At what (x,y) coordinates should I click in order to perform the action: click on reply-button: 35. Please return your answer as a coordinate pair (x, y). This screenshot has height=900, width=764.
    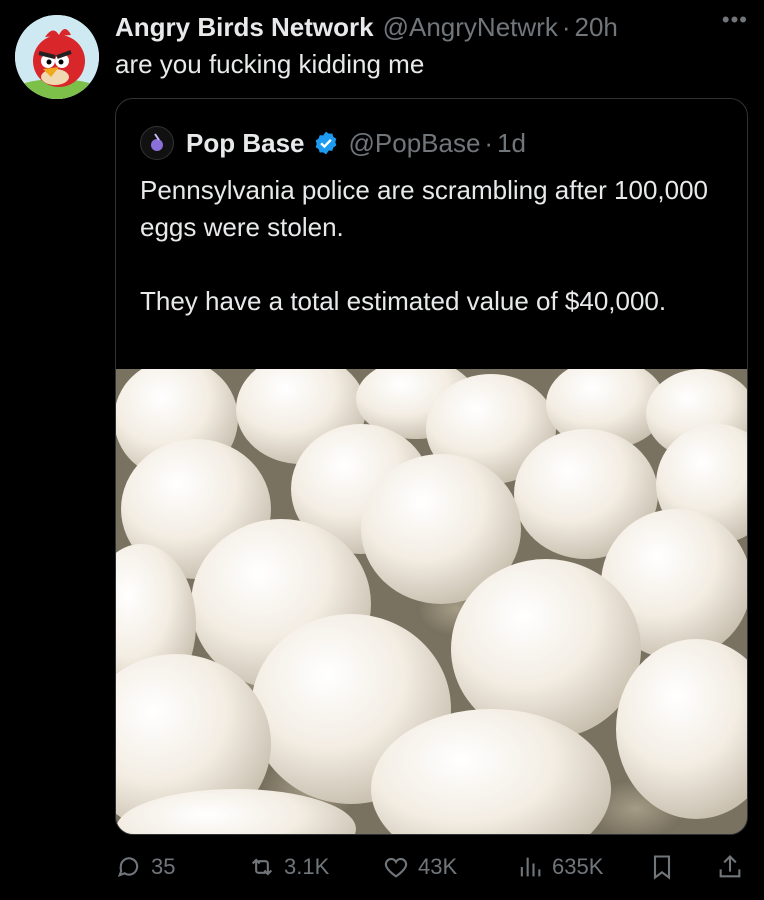
    Looking at the image, I should click on (145, 867).